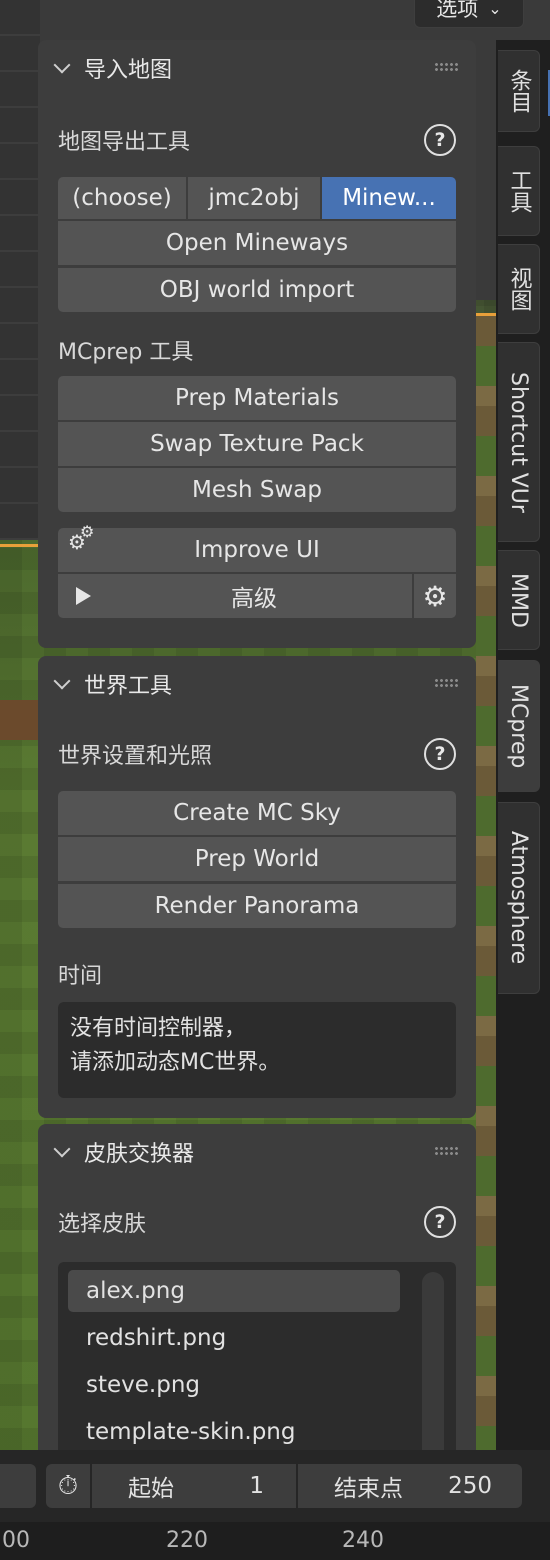  I want to click on end-frame-label: 结束点, so click(368, 1489).